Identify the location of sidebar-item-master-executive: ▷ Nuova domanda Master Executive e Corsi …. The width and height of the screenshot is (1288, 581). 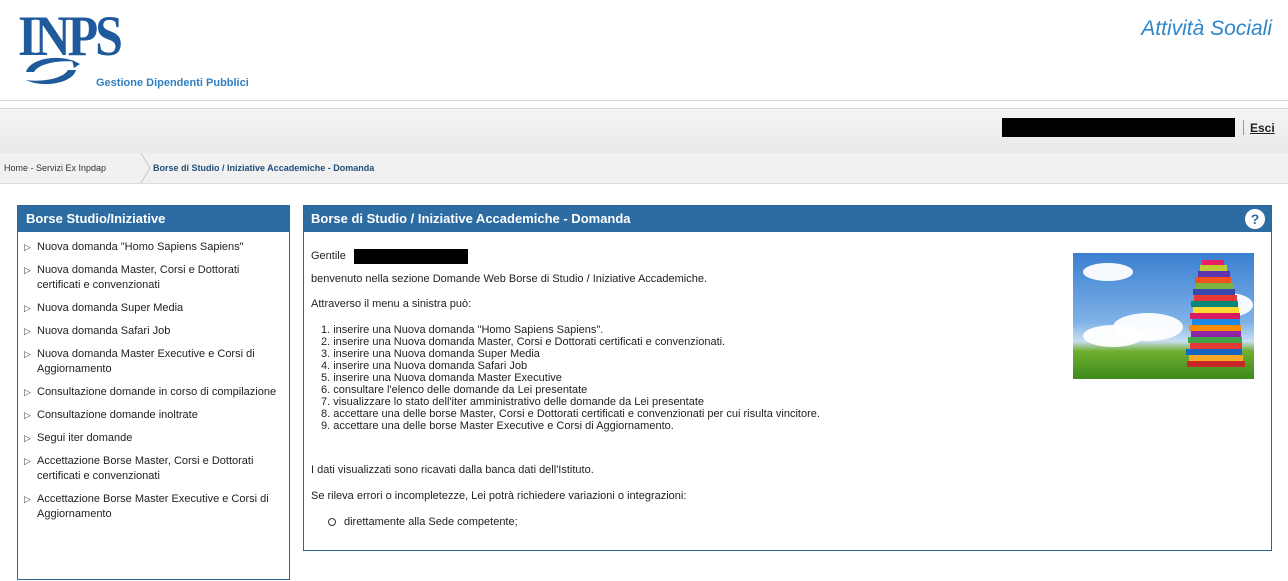
(153, 362).